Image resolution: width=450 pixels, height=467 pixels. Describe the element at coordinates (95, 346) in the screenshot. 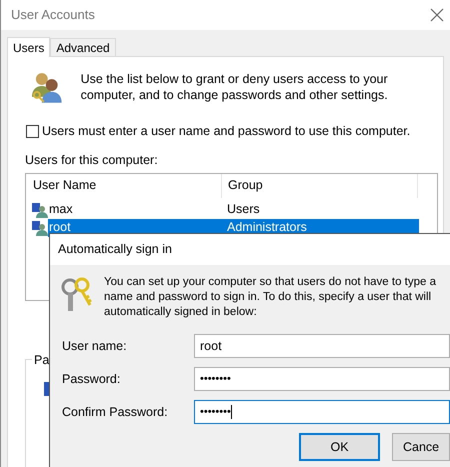

I see `field-label: User name:` at that location.